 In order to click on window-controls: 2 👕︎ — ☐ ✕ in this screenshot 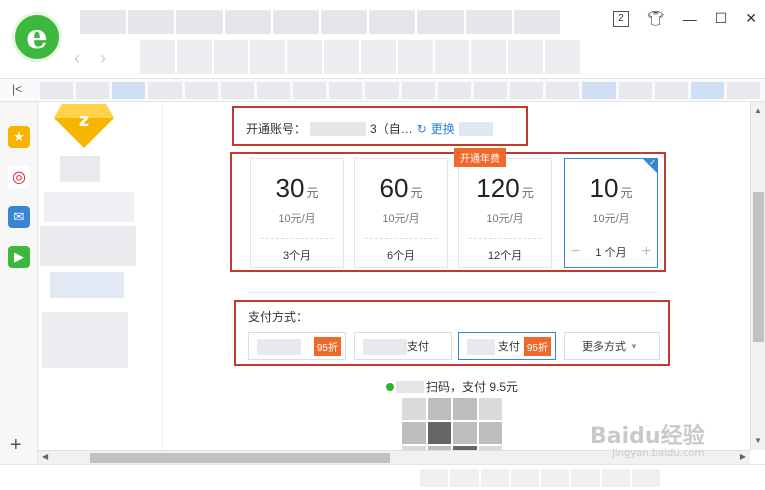, I will do `click(684, 18)`.